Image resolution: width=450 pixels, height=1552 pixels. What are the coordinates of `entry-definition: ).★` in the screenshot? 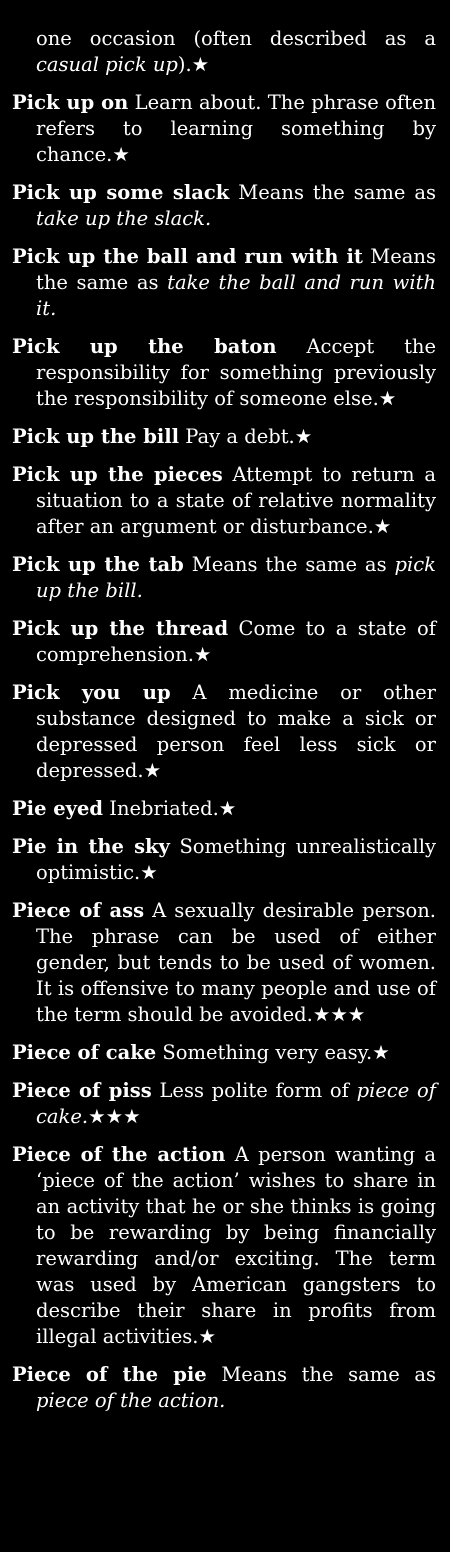 It's located at (193, 64).